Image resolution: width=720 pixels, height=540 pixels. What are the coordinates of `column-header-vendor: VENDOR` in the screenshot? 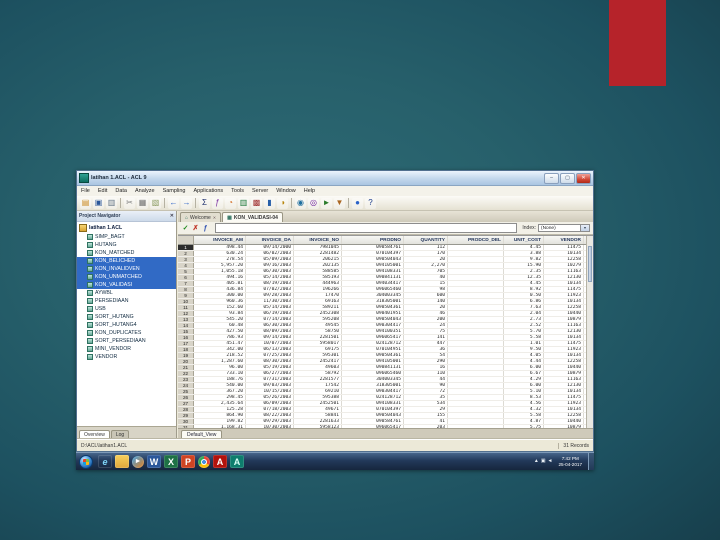 It's located at (564, 240).